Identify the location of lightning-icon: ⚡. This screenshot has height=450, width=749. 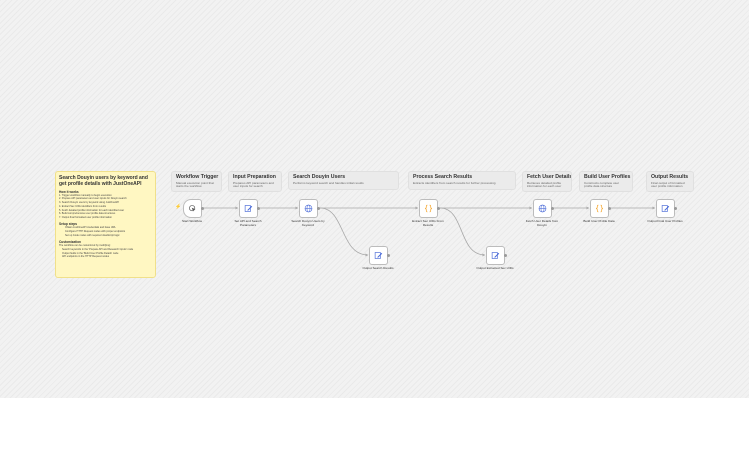
(178, 207).